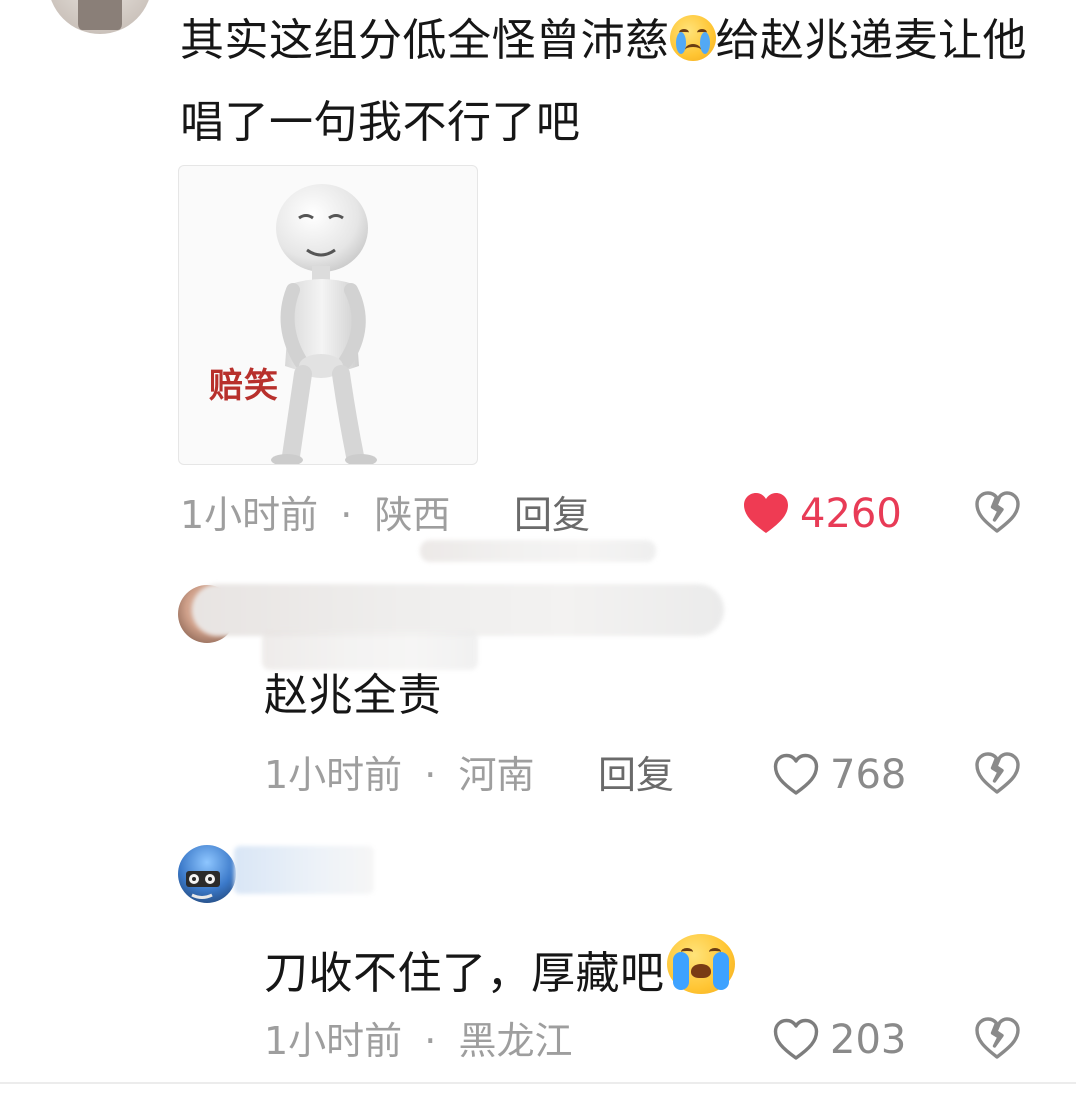 The image size is (1076, 1096). Describe the element at coordinates (868, 775) in the screenshot. I see `like-count: 768` at that location.